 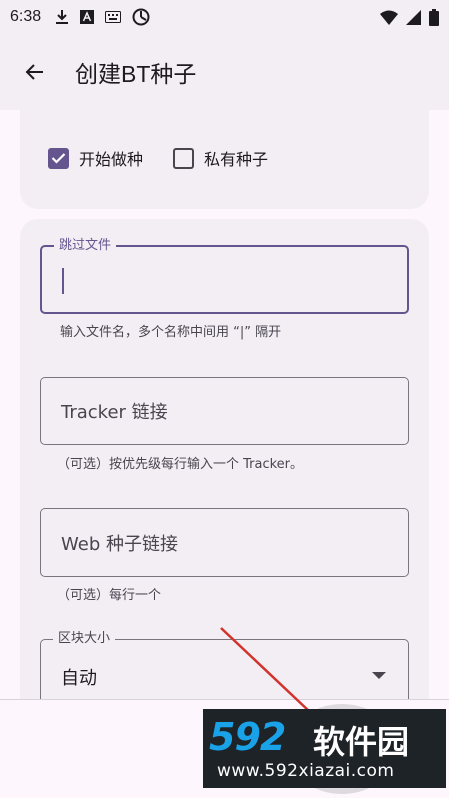 I want to click on start-seeding-checkbox: 开始做种, so click(x=95, y=158).